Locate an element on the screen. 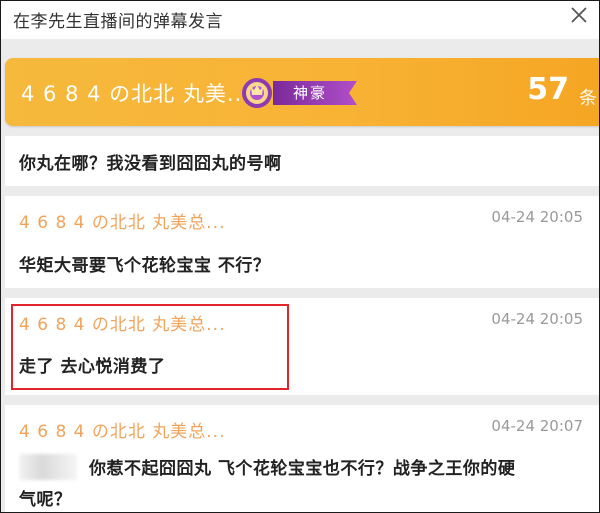  user-summary-banner: 4 6 8 4 の北北 丸美... 神豪 57 条 is located at coordinates (302, 92).